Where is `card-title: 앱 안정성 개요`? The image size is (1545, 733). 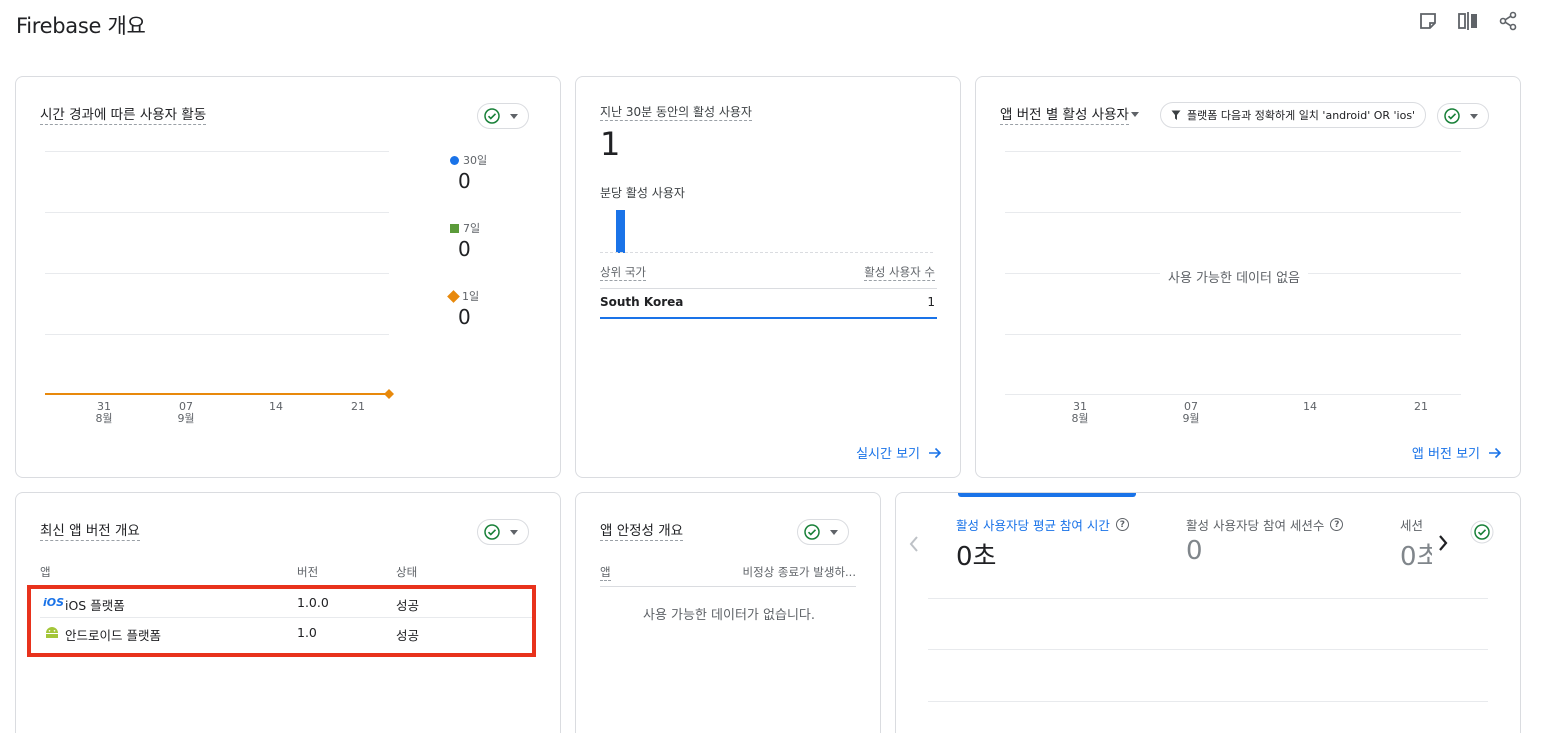
card-title: 앱 안정성 개요 is located at coordinates (642, 530).